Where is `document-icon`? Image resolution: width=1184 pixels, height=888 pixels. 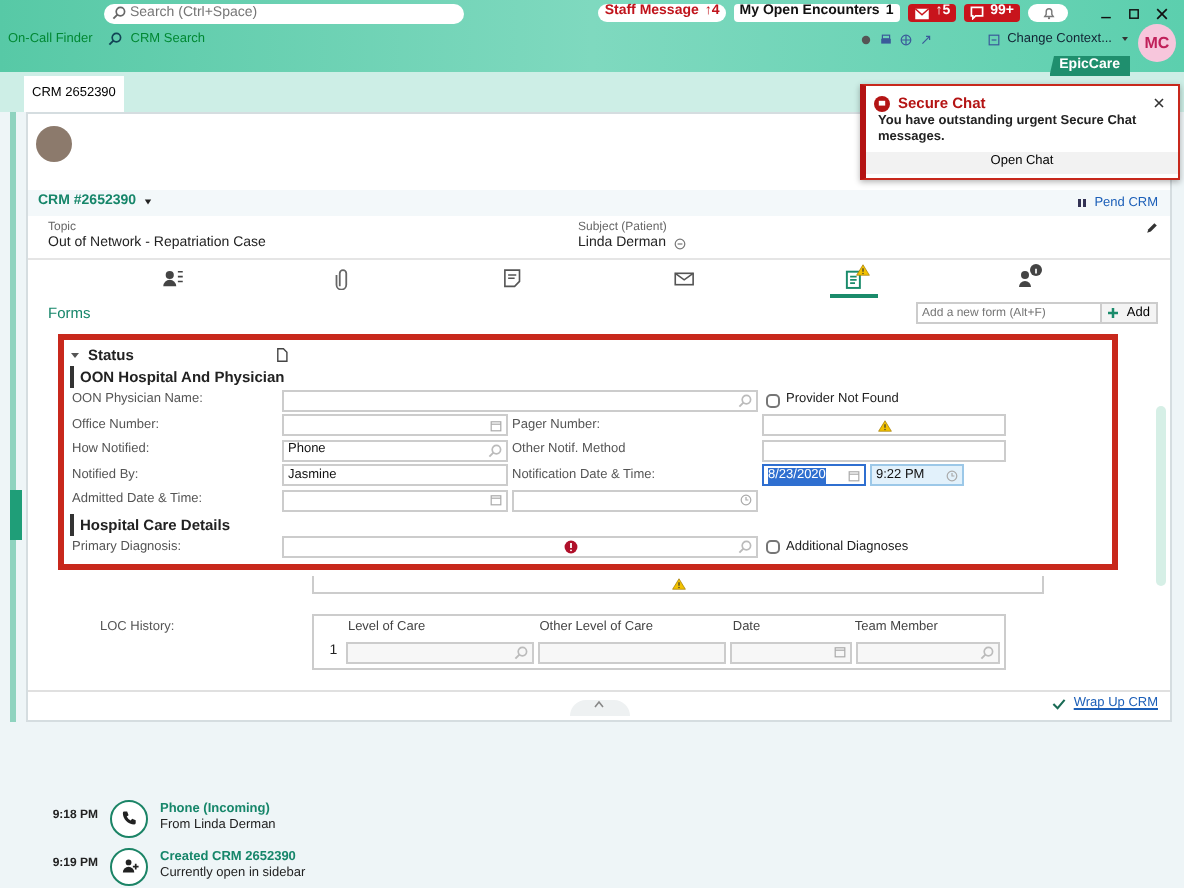
document-icon is located at coordinates (282, 354).